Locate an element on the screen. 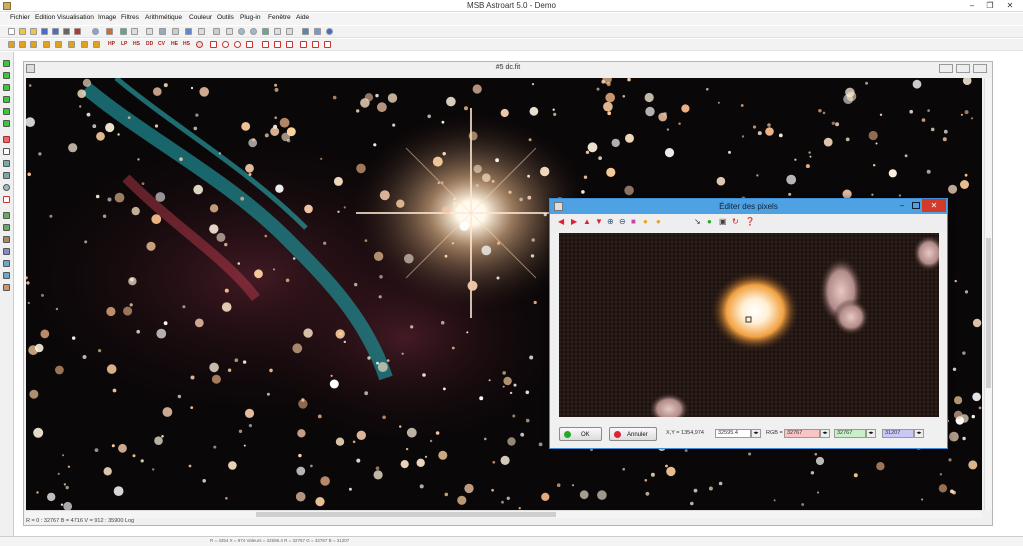  menu-filtres: Filtres is located at coordinates (130, 17).